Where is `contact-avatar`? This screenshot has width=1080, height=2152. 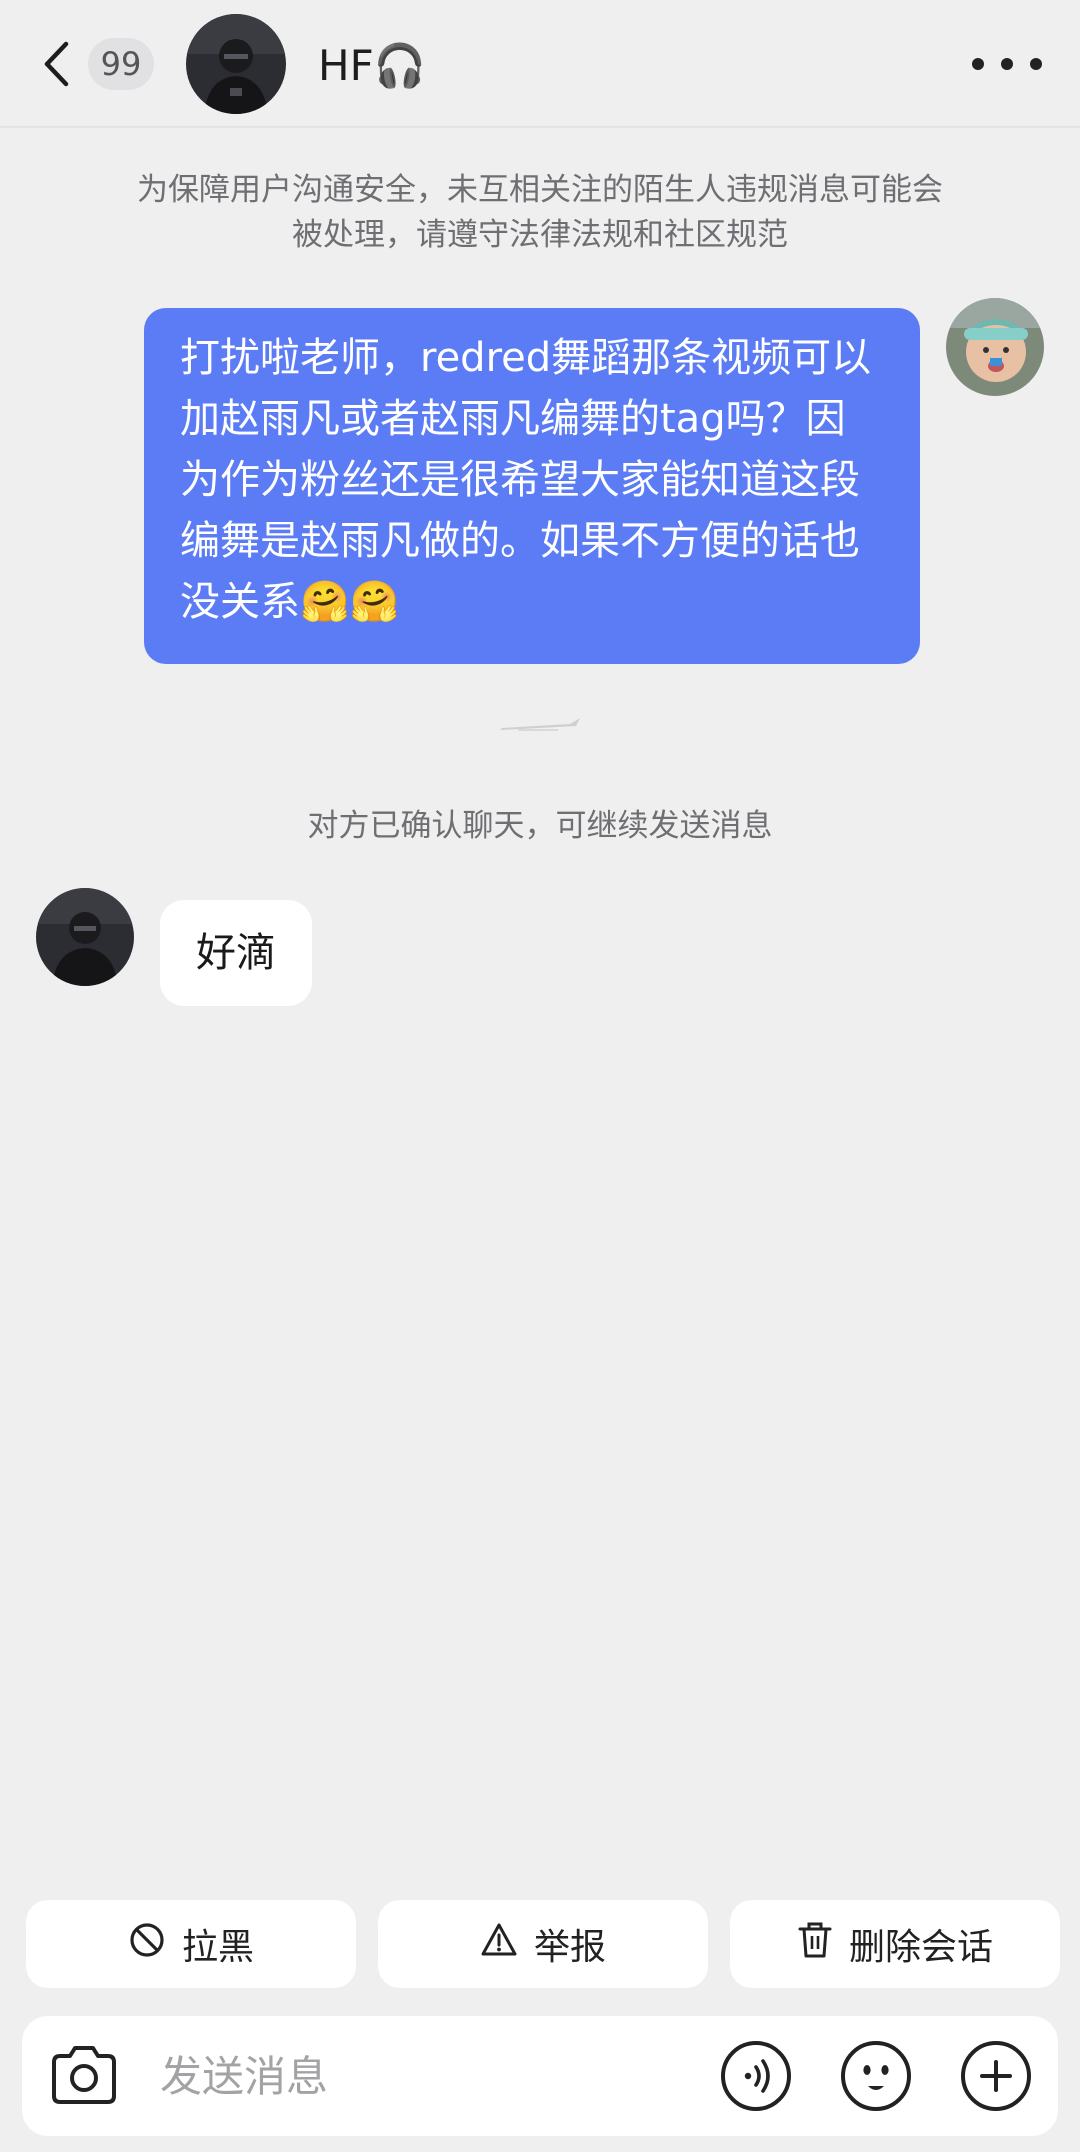 contact-avatar is located at coordinates (236, 64).